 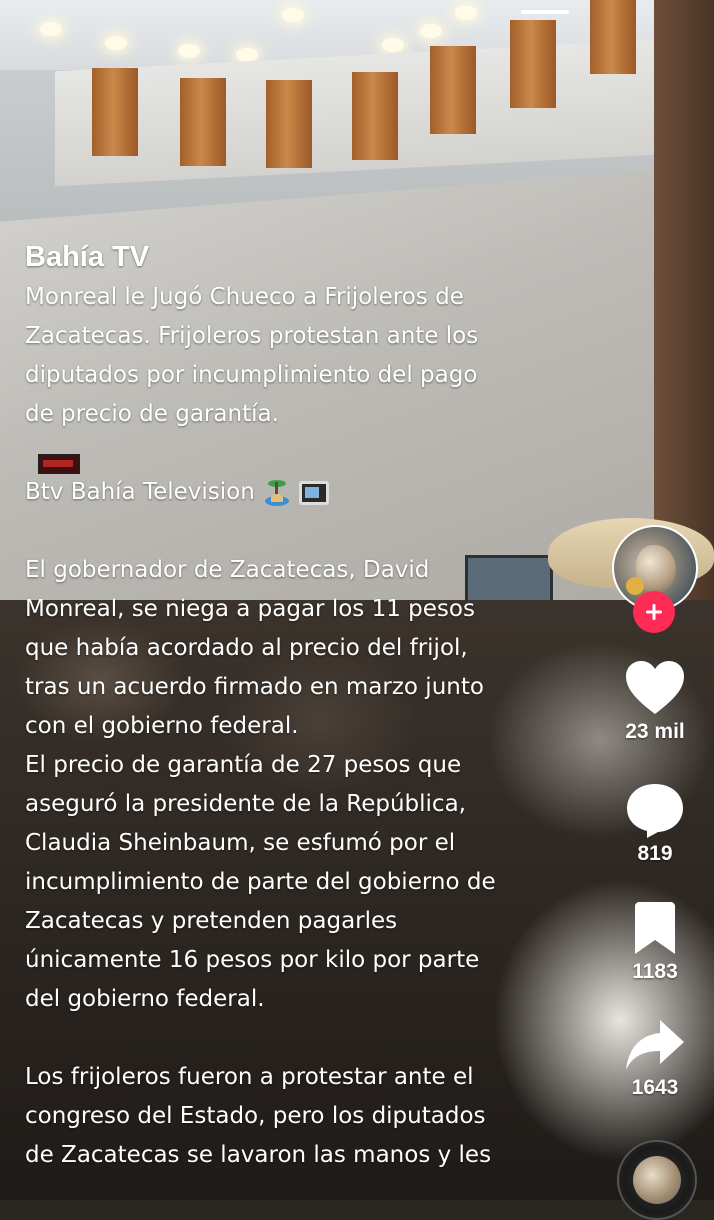 I want to click on like-count: 23 mil, so click(x=655, y=731).